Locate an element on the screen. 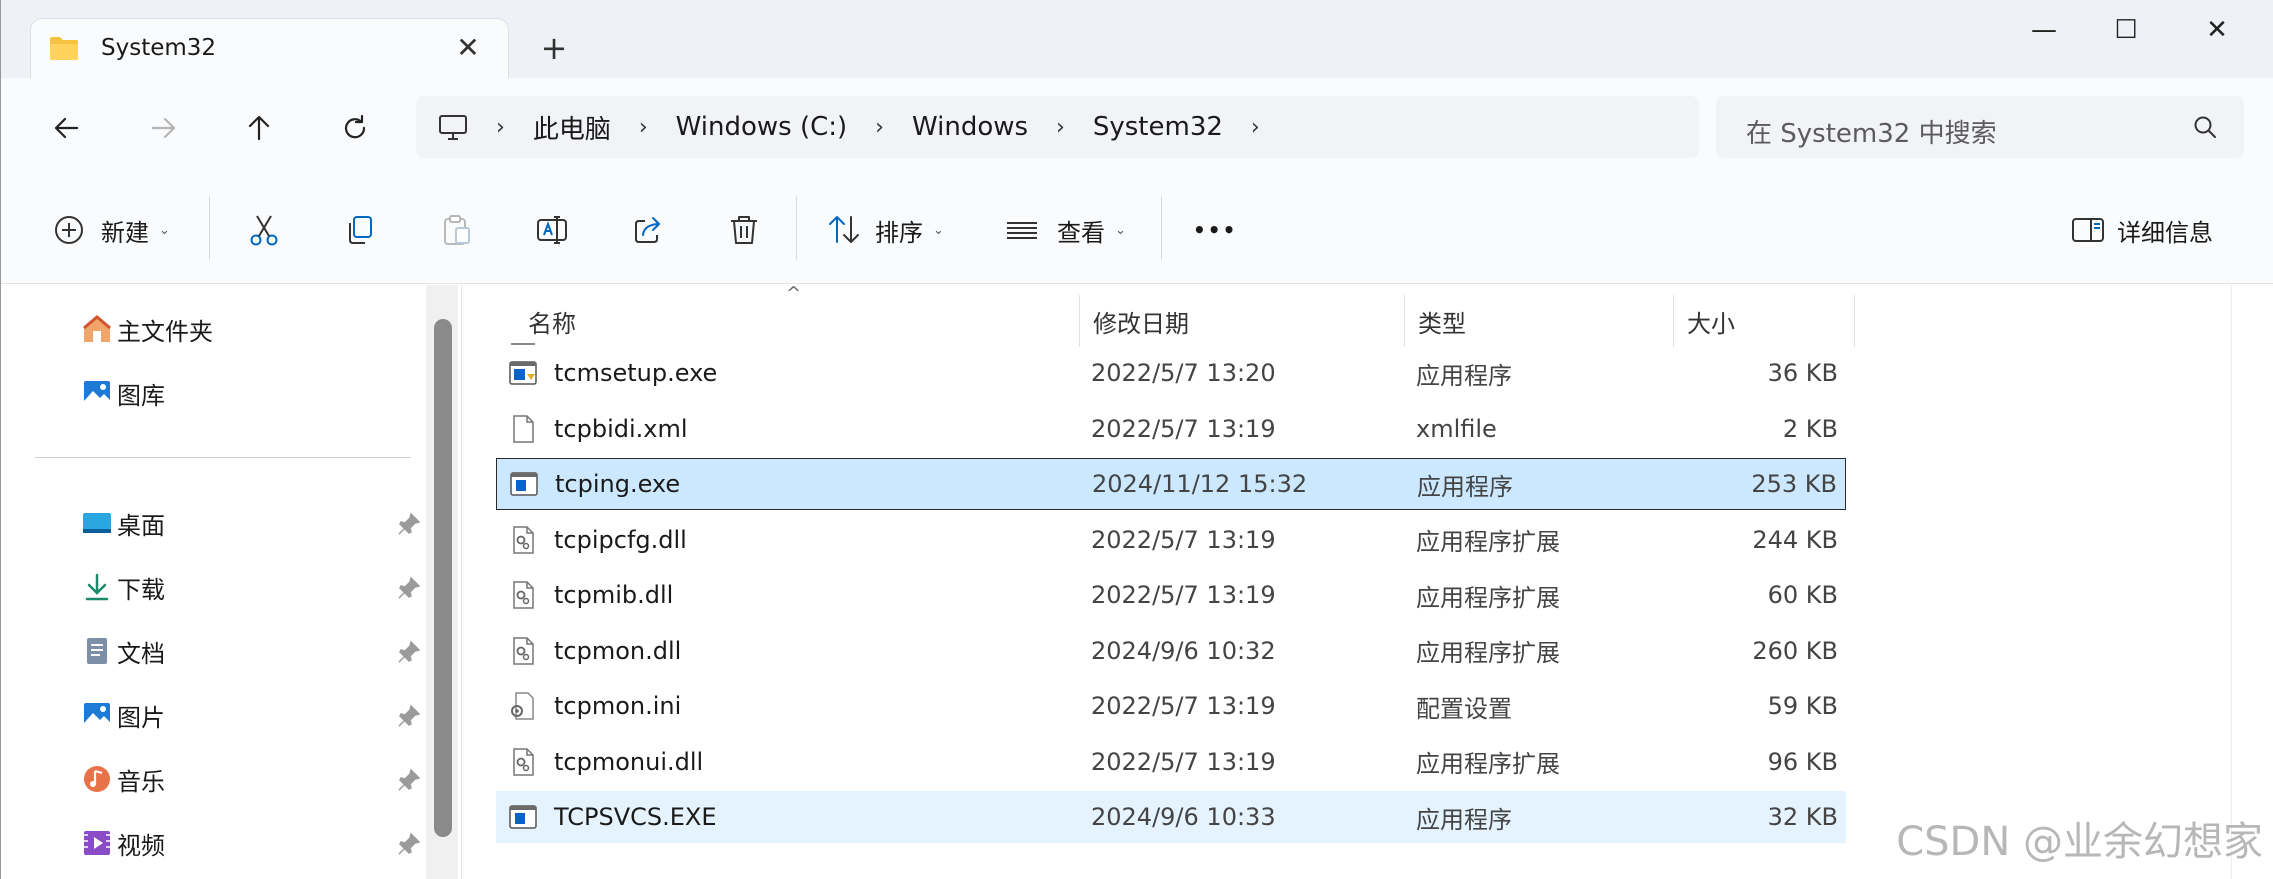 Image resolution: width=2273 pixels, height=879 pixels. share-button is located at coordinates (648, 230).